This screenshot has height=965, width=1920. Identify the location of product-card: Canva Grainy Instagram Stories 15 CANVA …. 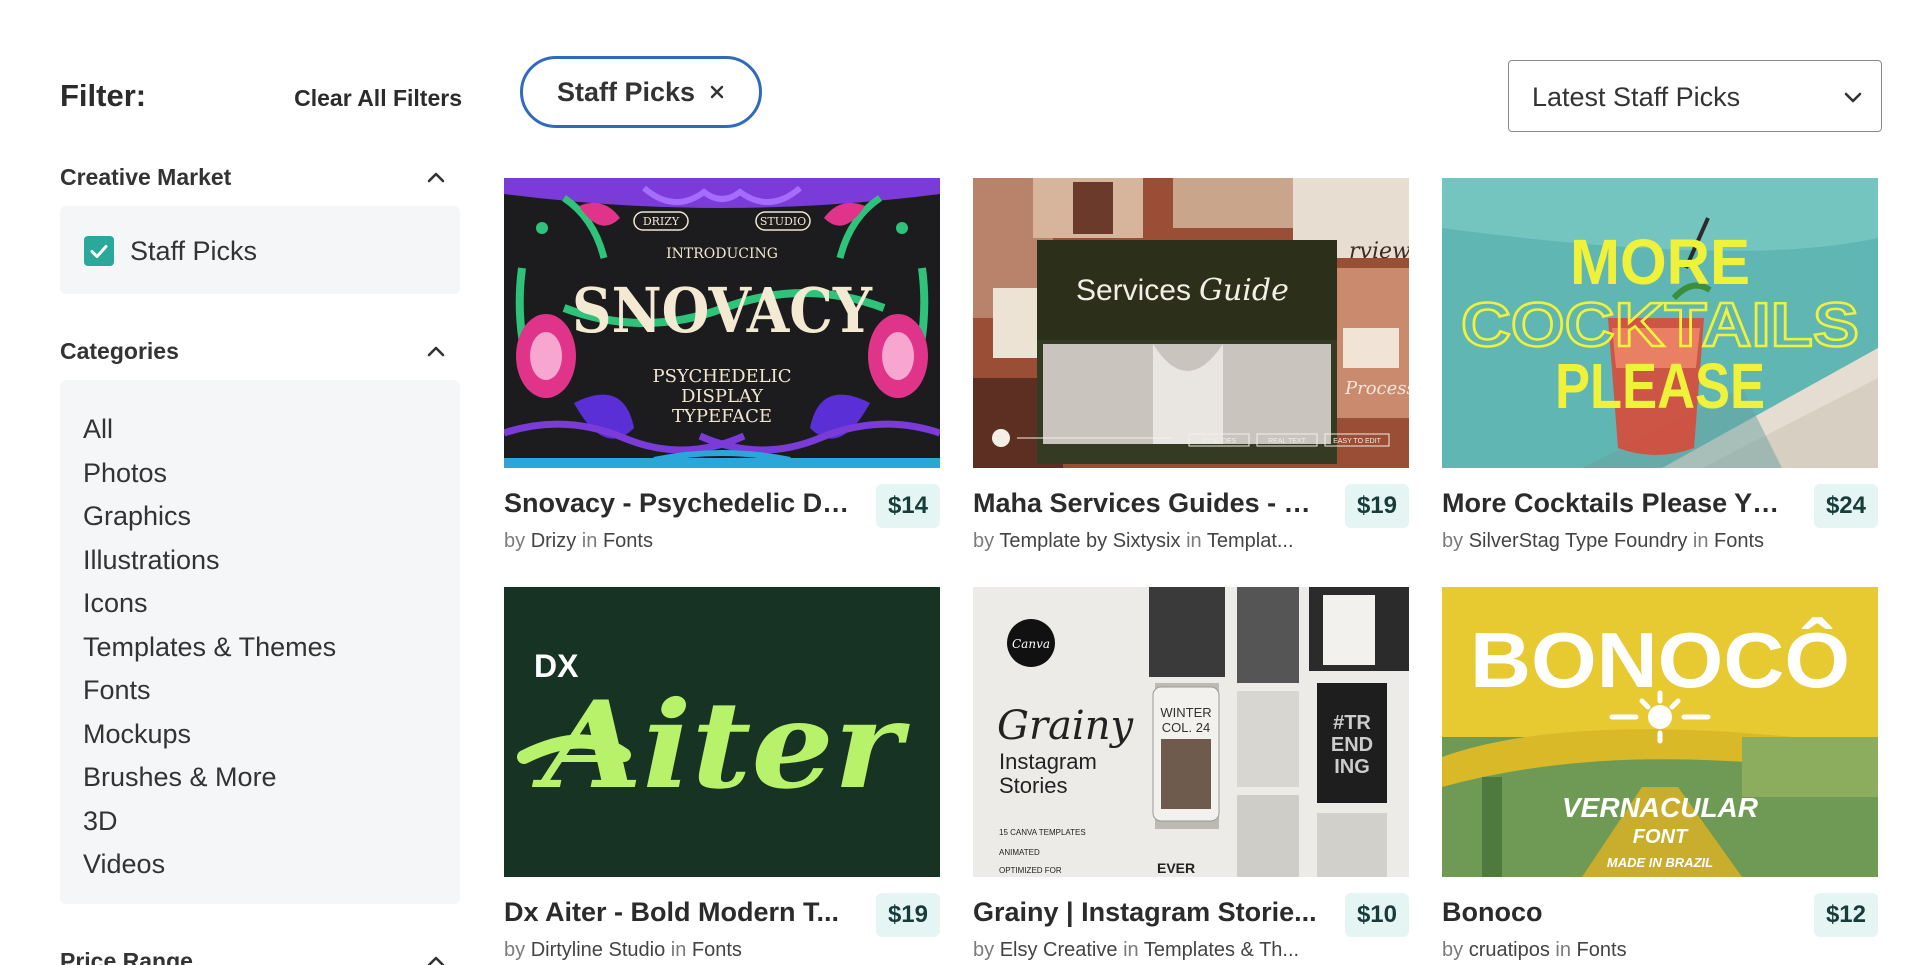
(1191, 776).